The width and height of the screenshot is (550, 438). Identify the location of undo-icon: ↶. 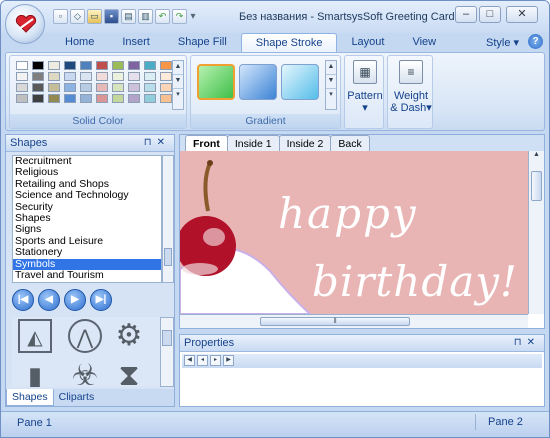
(162, 16).